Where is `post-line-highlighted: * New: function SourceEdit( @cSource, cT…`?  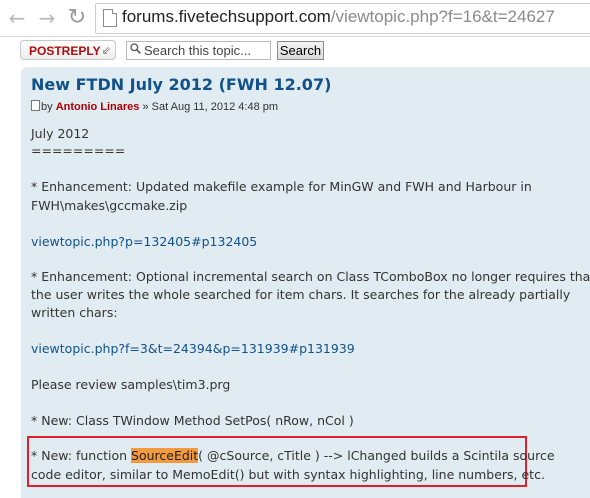
post-line-highlighted: * New: function SourceEdit( @cSource, cT… is located at coordinates (293, 455).